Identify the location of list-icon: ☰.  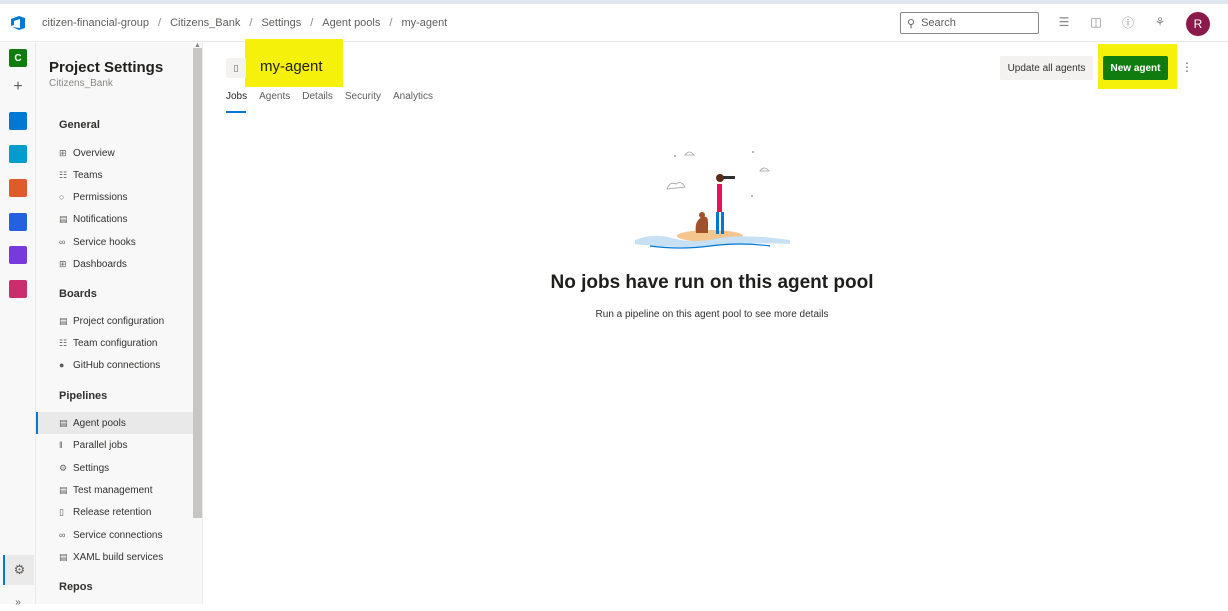
(1064, 22).